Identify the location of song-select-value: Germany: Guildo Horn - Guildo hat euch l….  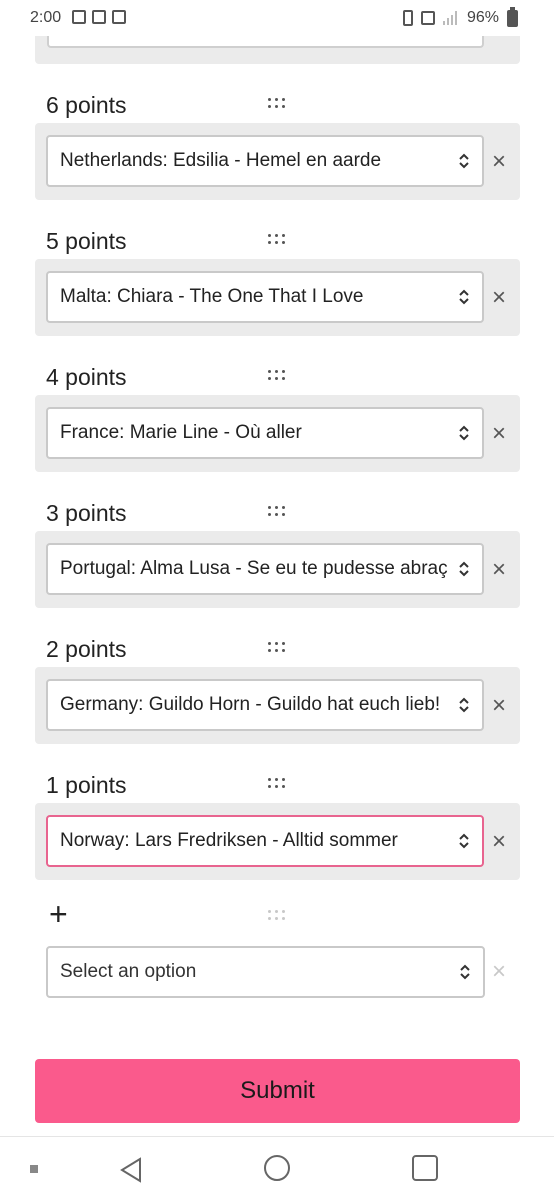
(250, 704).